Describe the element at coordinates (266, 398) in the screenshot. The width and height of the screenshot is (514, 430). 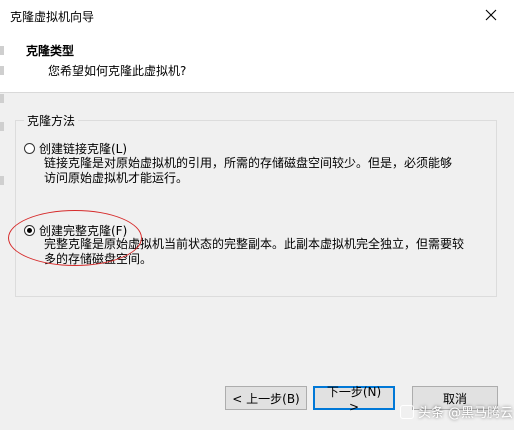
I see `back-button: < 上一步(B)` at that location.